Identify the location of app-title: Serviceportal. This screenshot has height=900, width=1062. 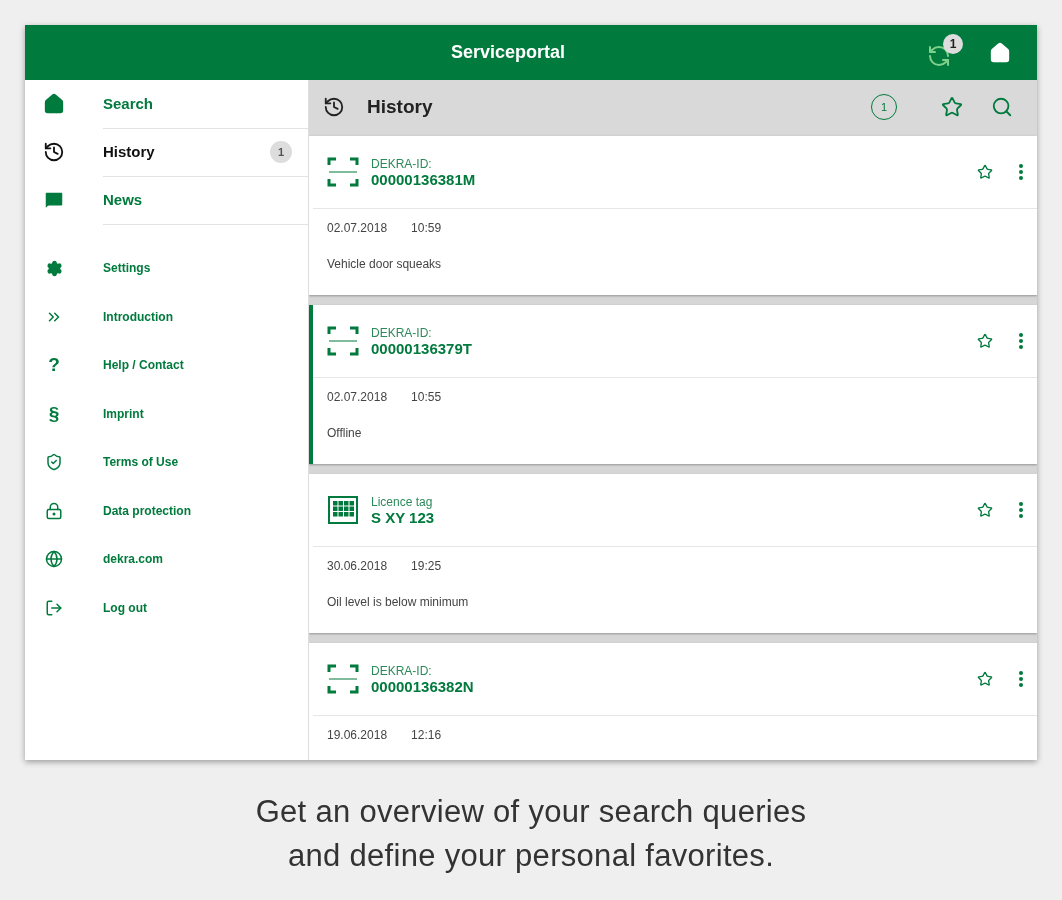
(508, 52).